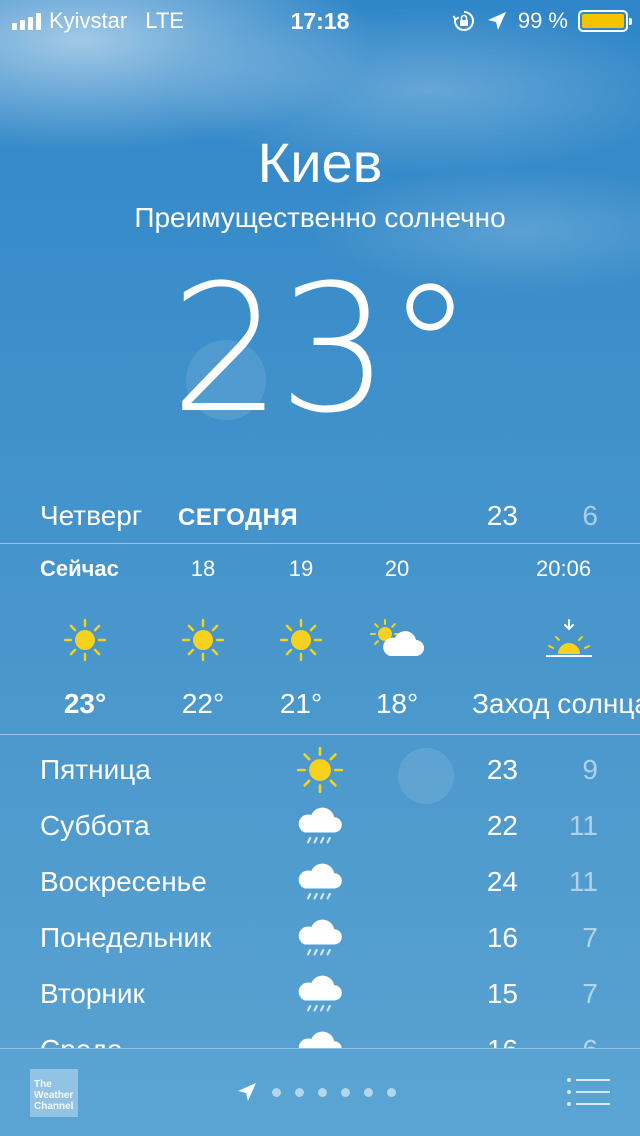 This screenshot has height=1136, width=640. What do you see at coordinates (502, 993) in the screenshot?
I see `daily-high: 15` at bounding box center [502, 993].